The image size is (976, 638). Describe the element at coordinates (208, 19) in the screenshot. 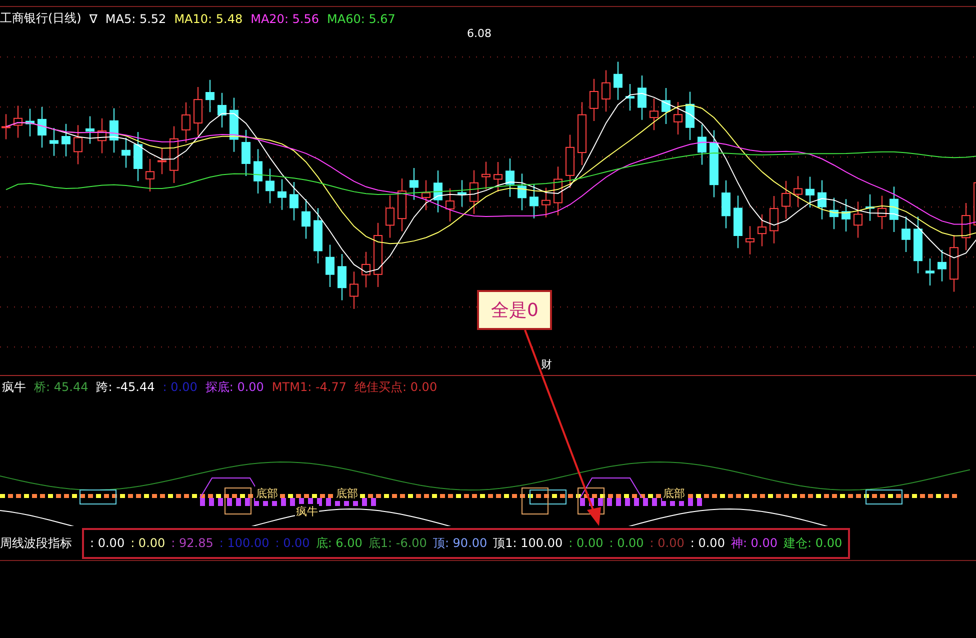

I see `moving-average-legend: MA10: 5.48` at that location.